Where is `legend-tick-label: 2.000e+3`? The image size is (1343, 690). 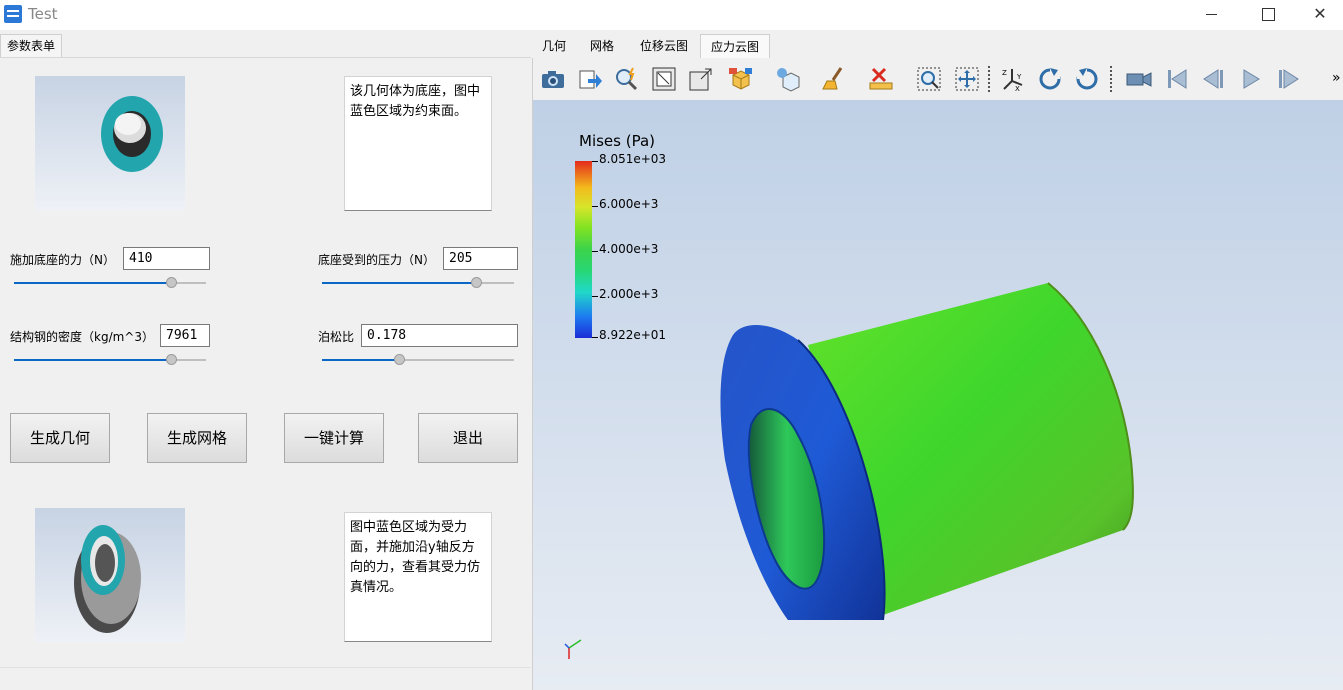 legend-tick-label: 2.000e+3 is located at coordinates (629, 294).